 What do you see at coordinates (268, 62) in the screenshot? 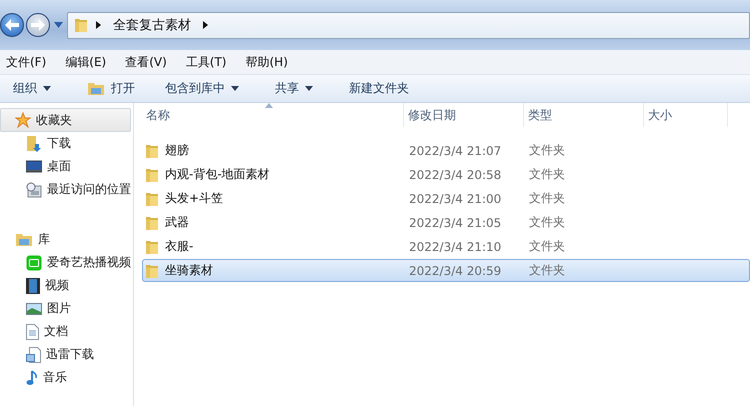
I see `menu-item: 帮助(H)` at bounding box center [268, 62].